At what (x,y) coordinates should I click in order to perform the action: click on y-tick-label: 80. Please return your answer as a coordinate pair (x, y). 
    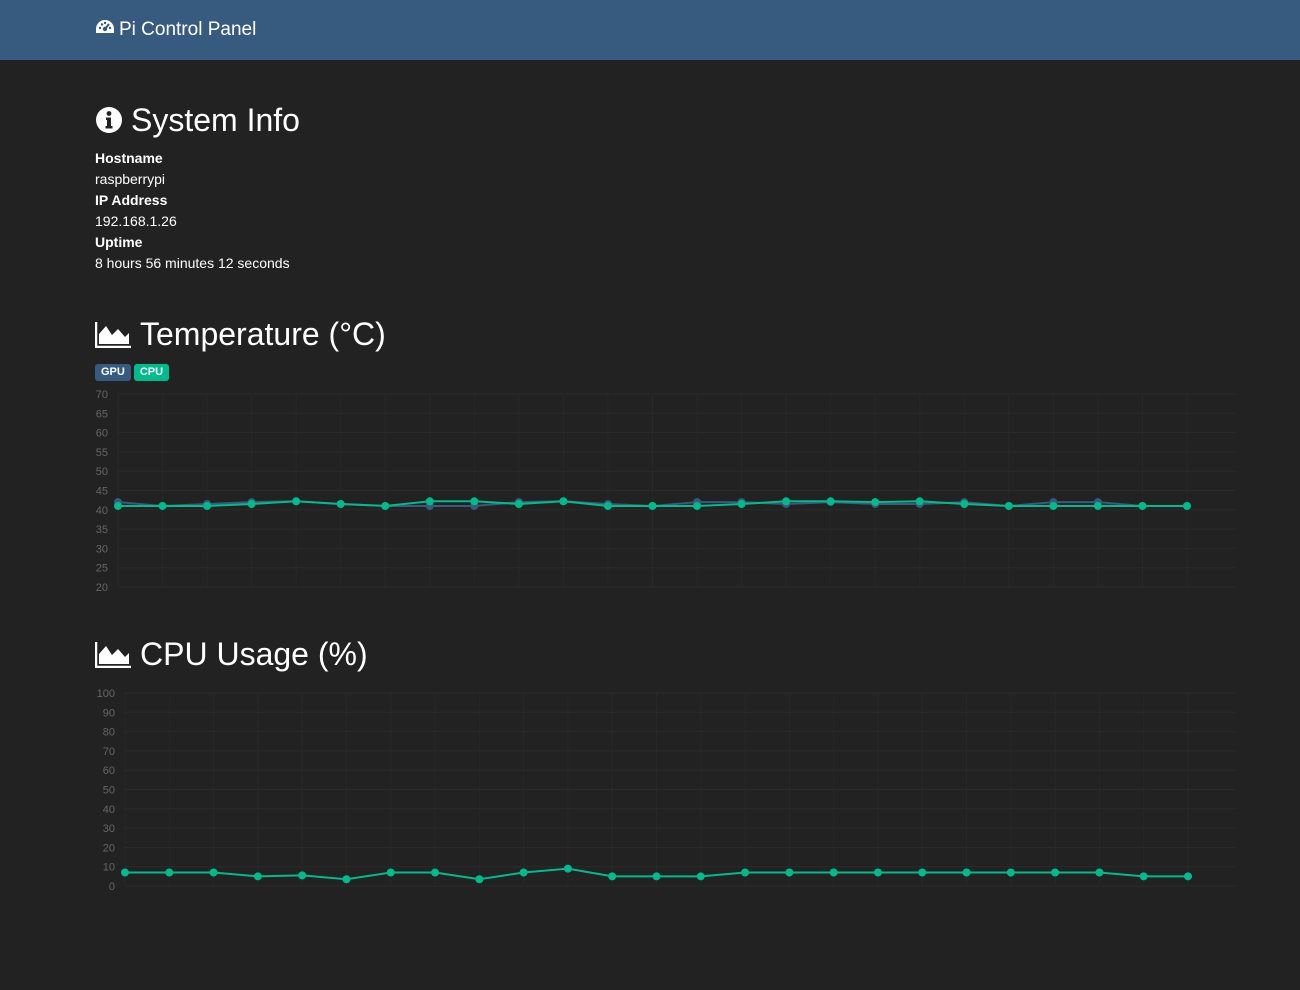
    Looking at the image, I should click on (109, 733).